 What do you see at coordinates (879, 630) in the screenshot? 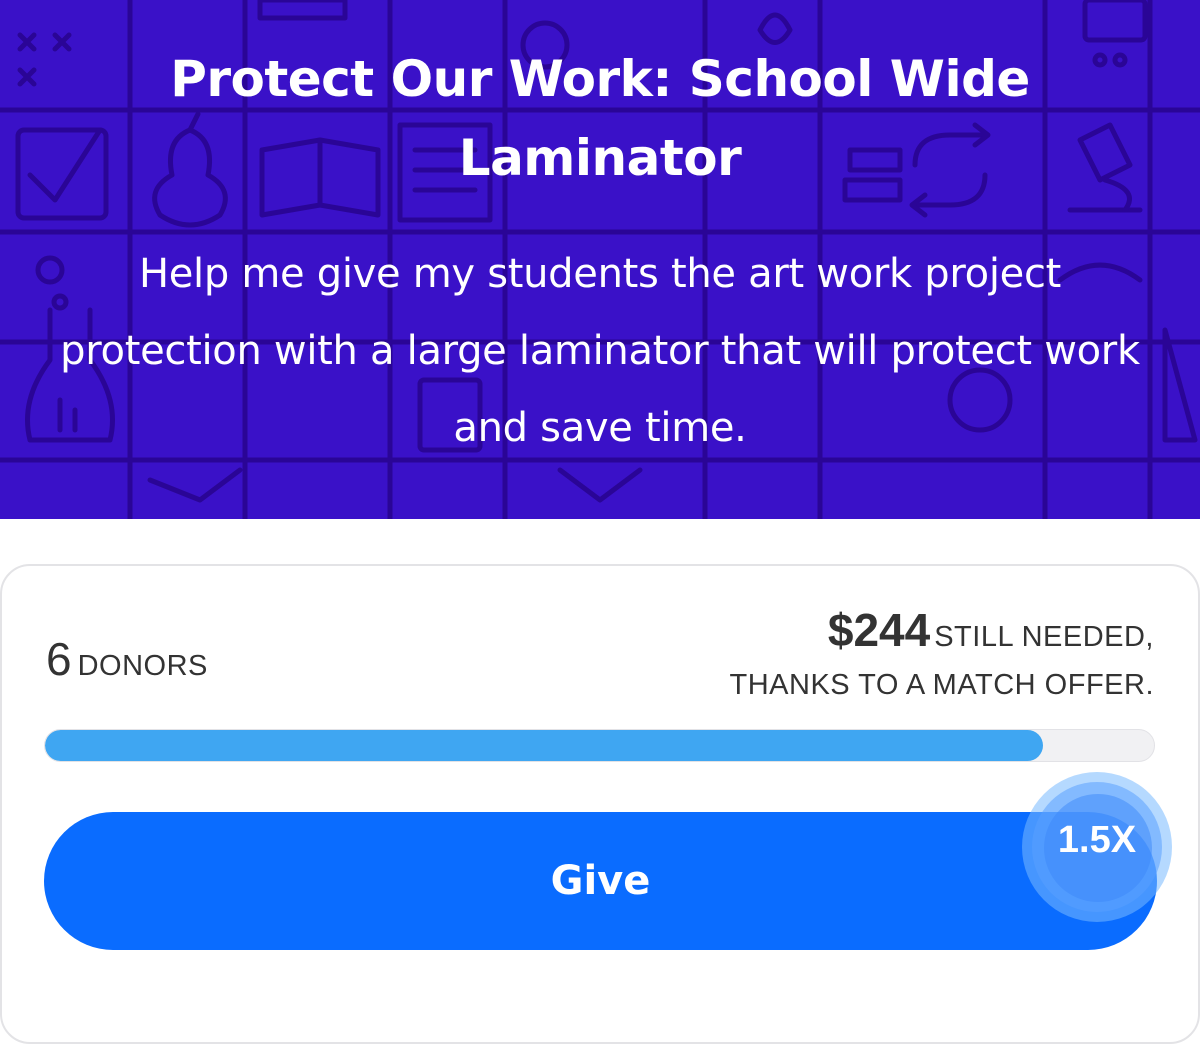
I see `amount-needed: $244` at bounding box center [879, 630].